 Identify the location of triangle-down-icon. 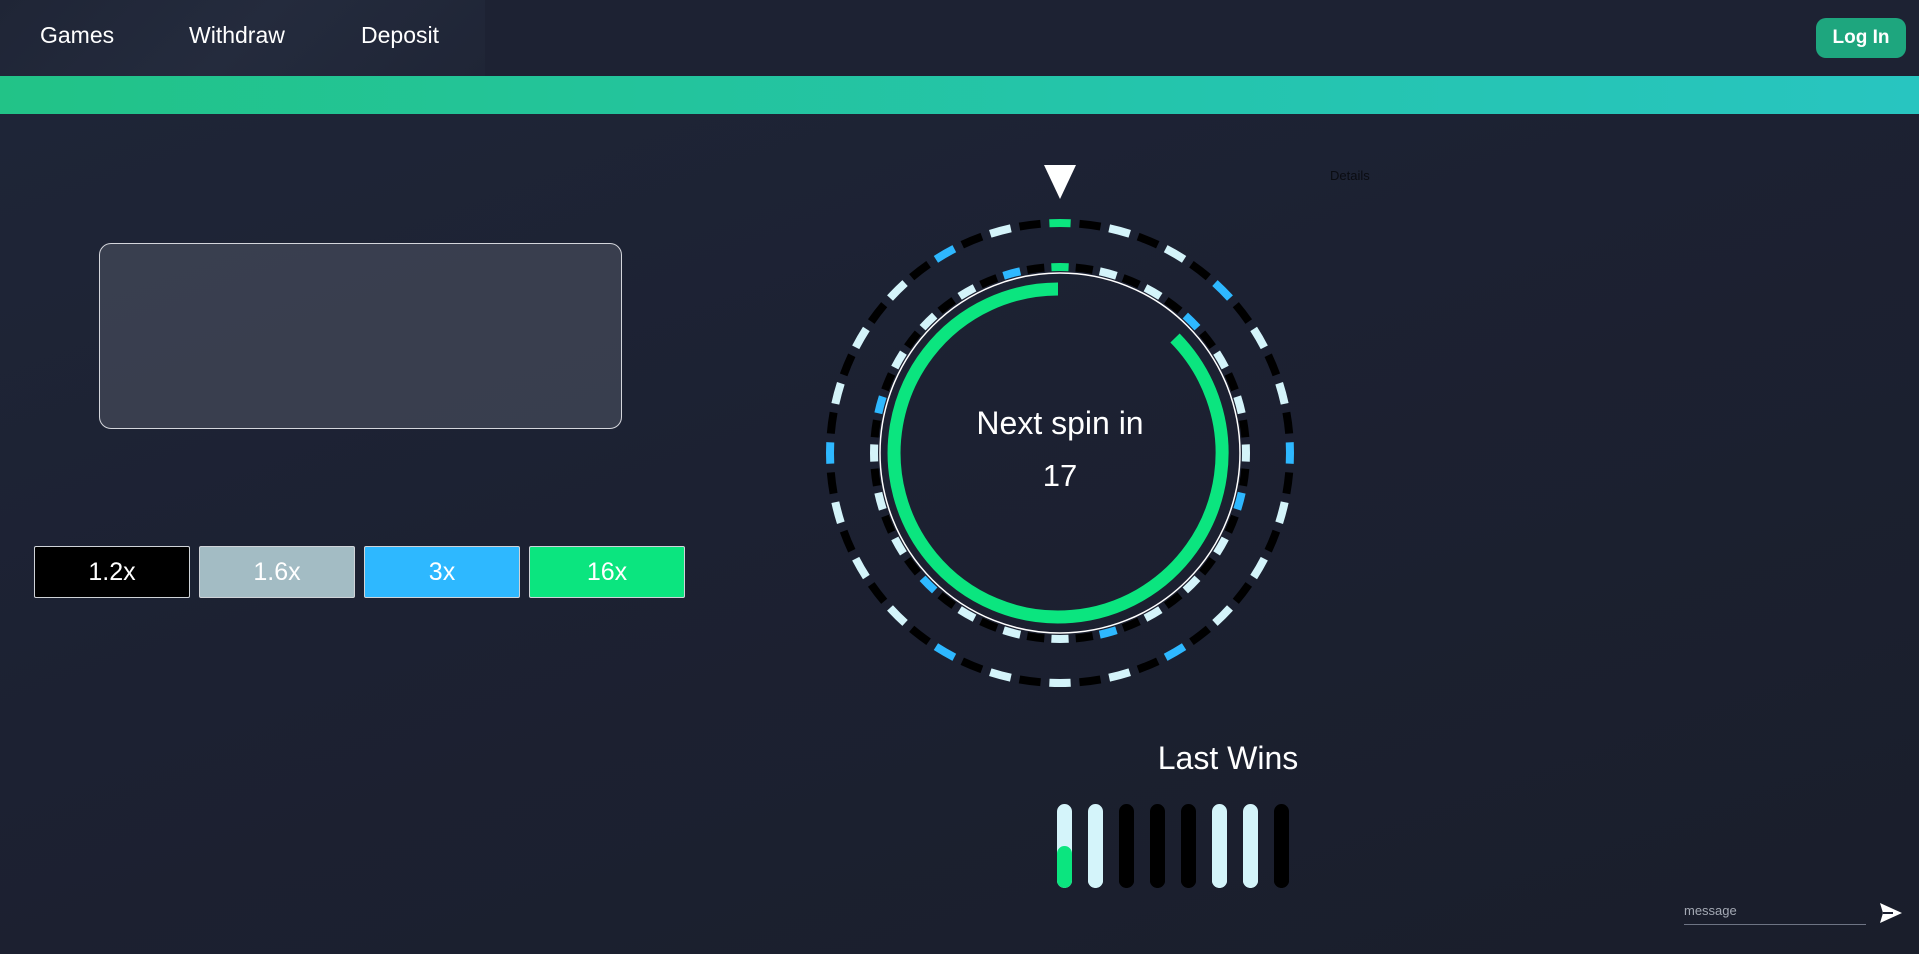
(1060, 182).